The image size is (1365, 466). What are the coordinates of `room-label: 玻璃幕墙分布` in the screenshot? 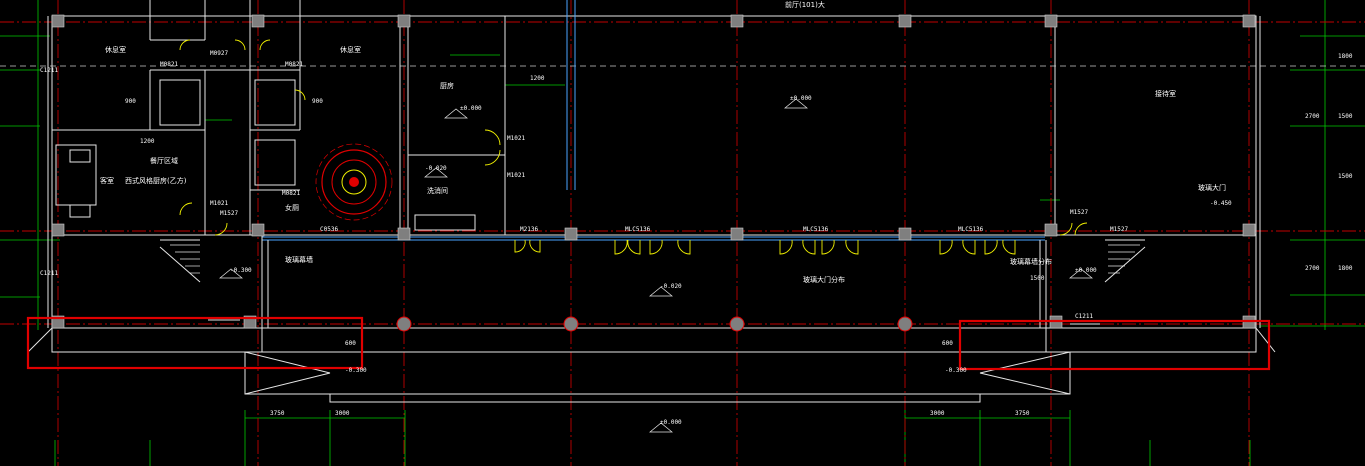 It's located at (1031, 261).